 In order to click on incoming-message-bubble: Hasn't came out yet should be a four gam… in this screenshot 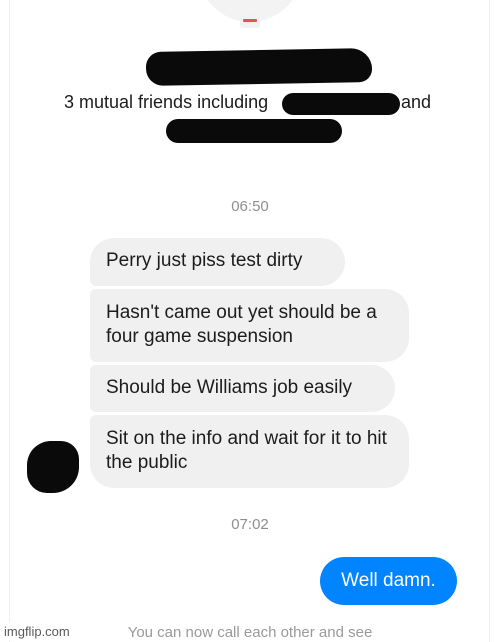, I will do `click(249, 325)`.